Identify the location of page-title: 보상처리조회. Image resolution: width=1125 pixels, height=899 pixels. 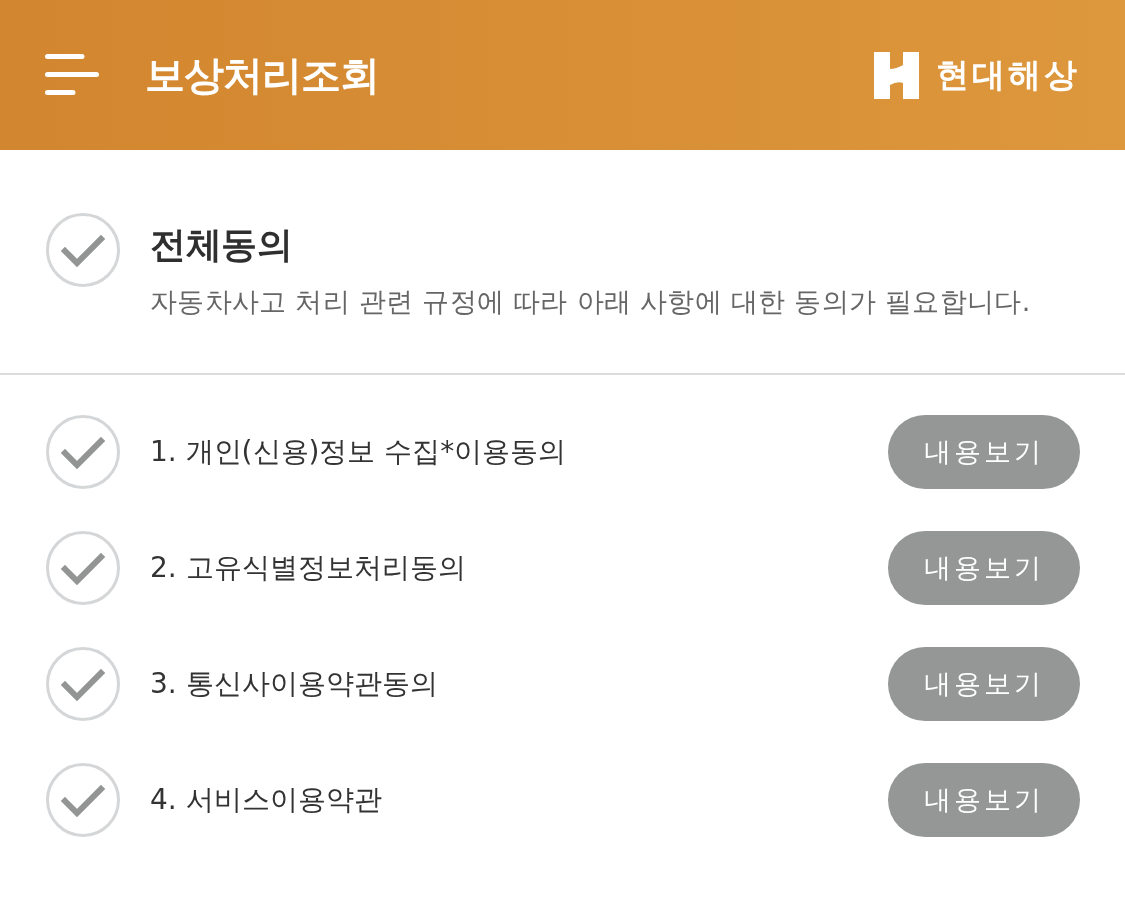
(262, 75).